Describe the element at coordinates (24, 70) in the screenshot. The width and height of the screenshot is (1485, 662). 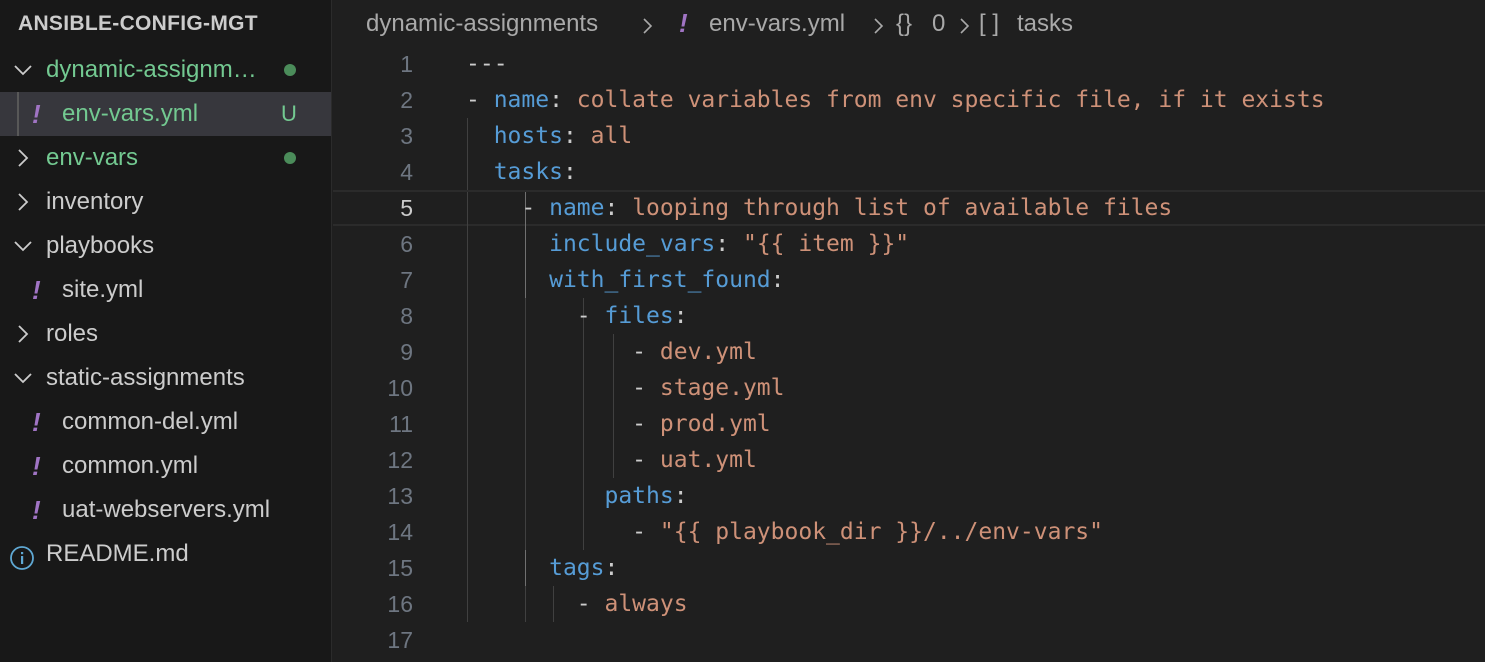
I see `chevron-down-icon` at that location.